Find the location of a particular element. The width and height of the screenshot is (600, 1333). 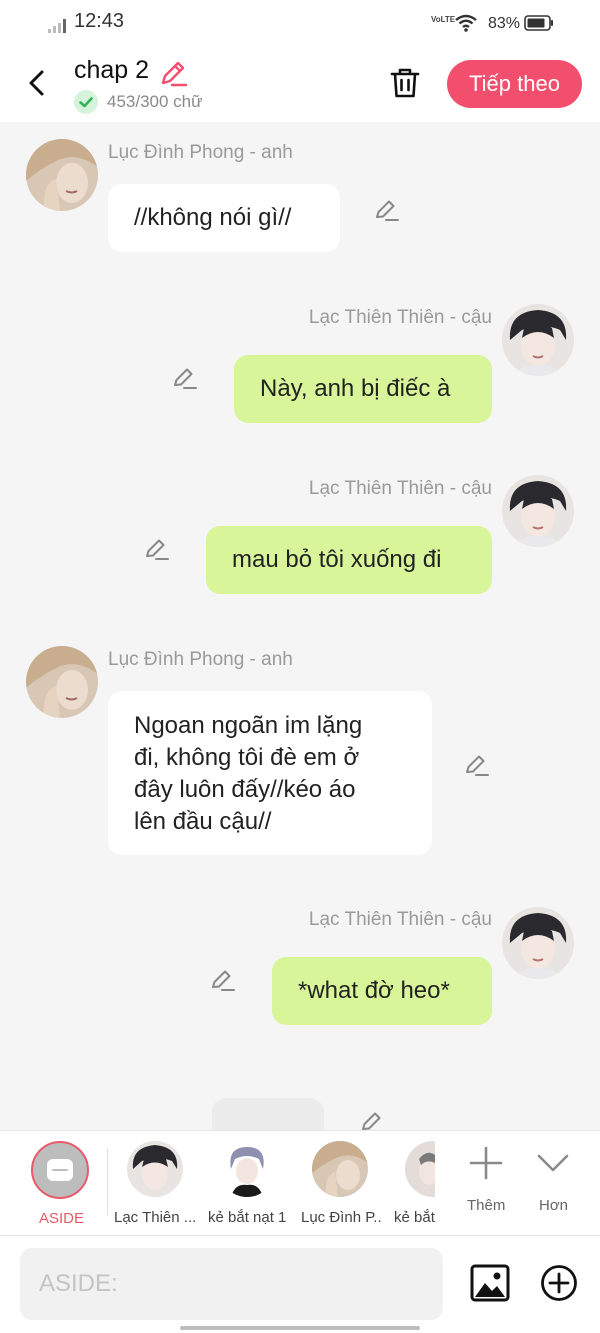

message-bubble: mau bỏ tôi xuống đi is located at coordinates (349, 560).